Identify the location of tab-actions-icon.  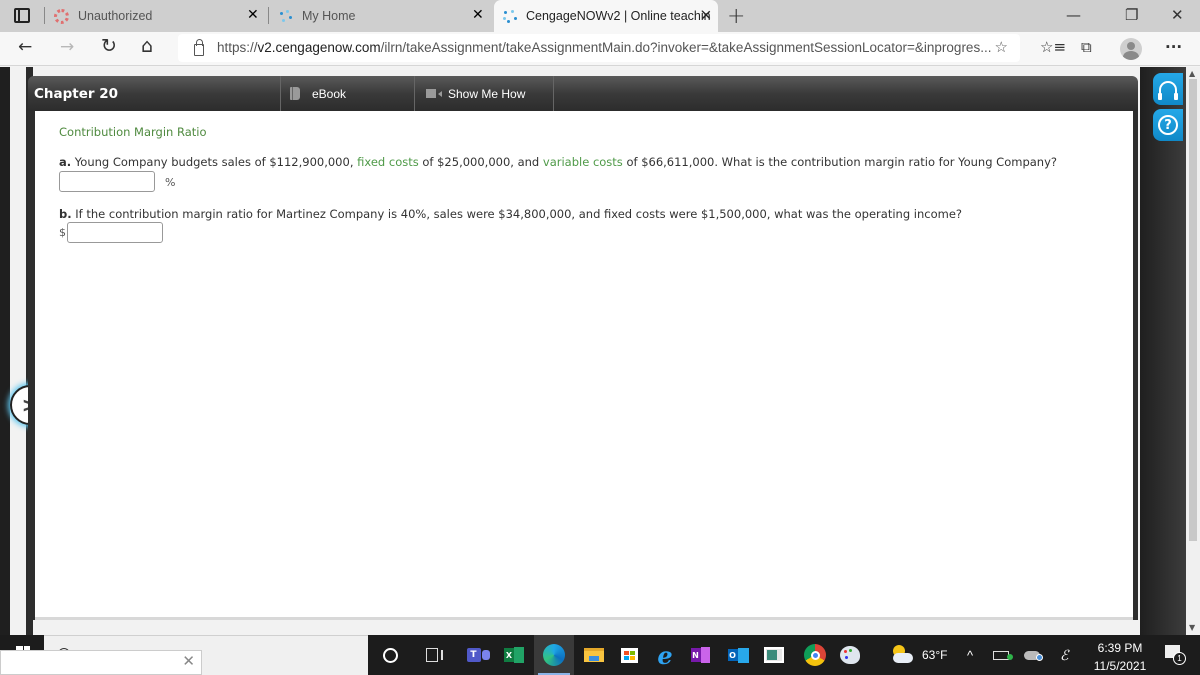
(22, 15).